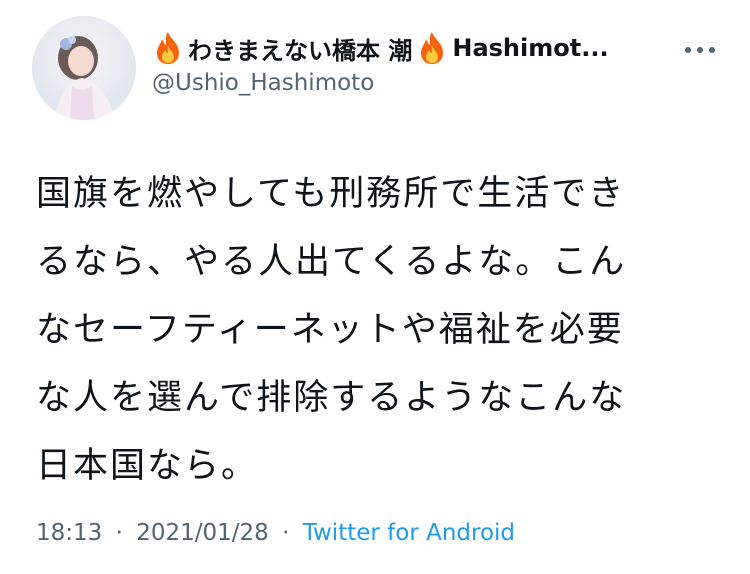 The width and height of the screenshot is (750, 574). What do you see at coordinates (700, 50) in the screenshot?
I see `more-horizontal-icon` at bounding box center [700, 50].